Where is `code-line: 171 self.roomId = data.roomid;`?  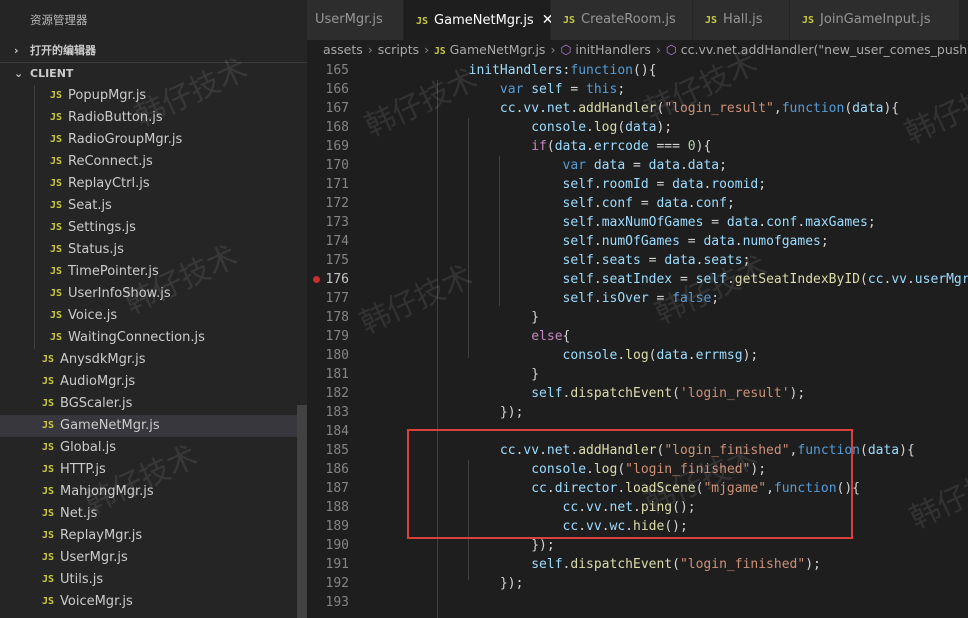 code-line: 171 self.roomId = data.roomid; is located at coordinates (637, 184).